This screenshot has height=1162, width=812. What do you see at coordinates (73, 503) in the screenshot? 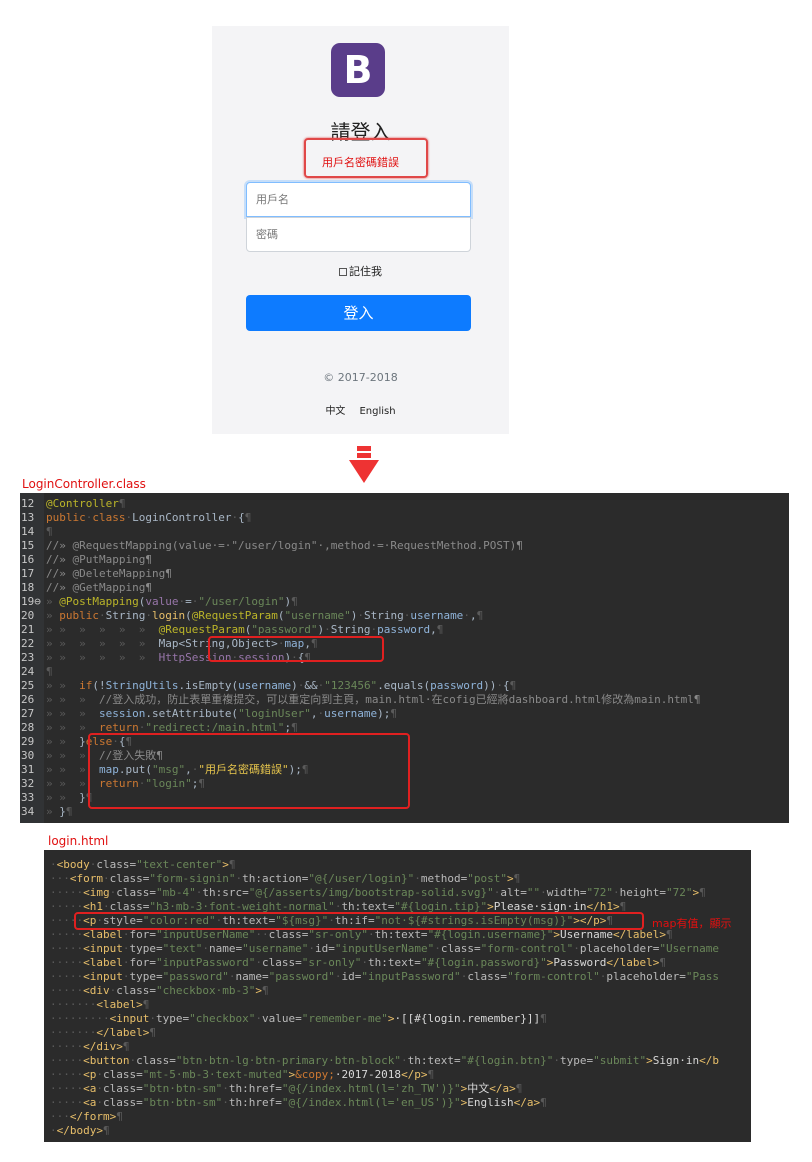
I see `code-line: 12 @Controller¶` at bounding box center [73, 503].